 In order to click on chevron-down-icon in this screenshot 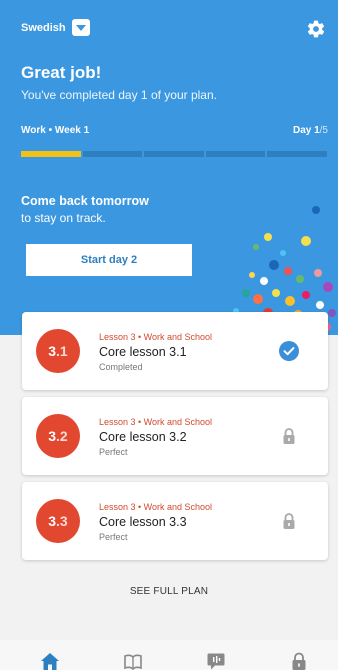, I will do `click(80, 27)`.